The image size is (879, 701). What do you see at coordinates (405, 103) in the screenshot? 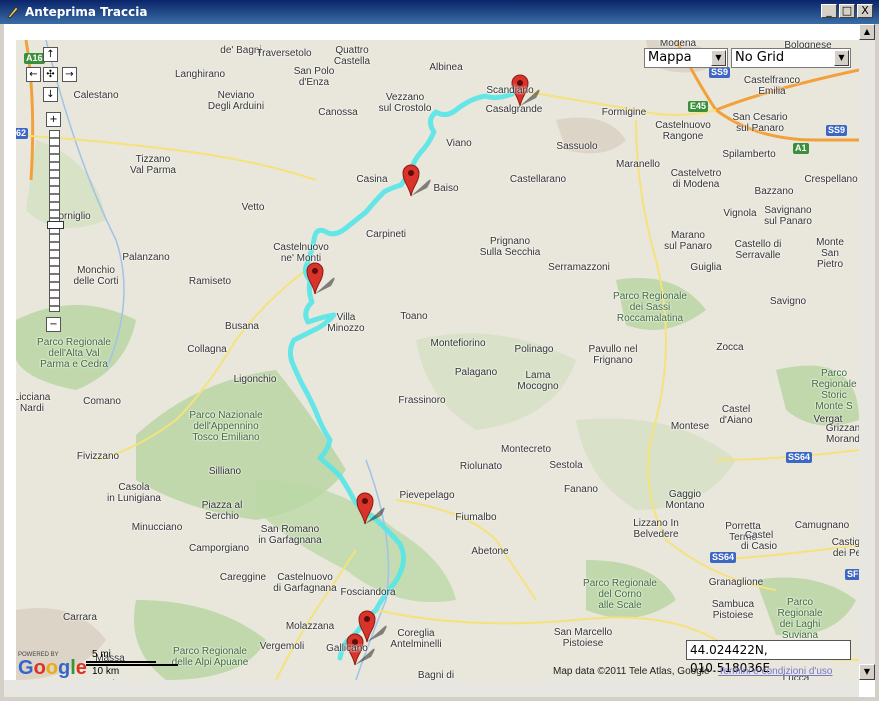
I see `place-label: Vezzano sul Crostolo` at bounding box center [405, 103].